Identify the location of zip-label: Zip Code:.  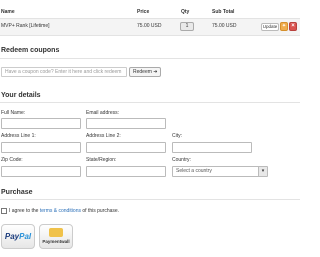
(12, 160).